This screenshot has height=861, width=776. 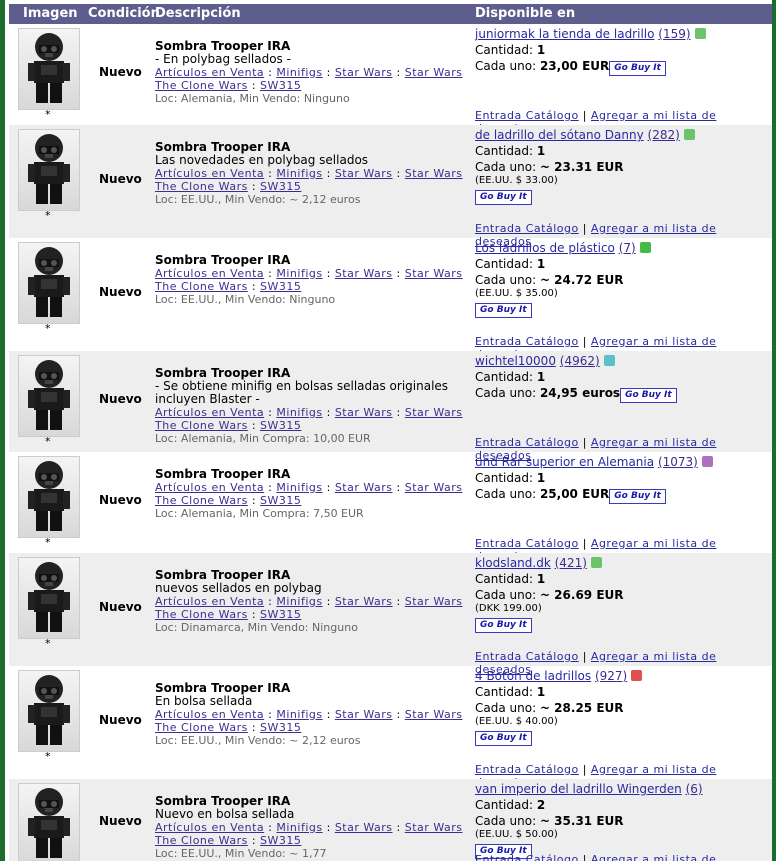 What do you see at coordinates (533, 676) in the screenshot?
I see `store-link: 4 Botón de ladrillos` at bounding box center [533, 676].